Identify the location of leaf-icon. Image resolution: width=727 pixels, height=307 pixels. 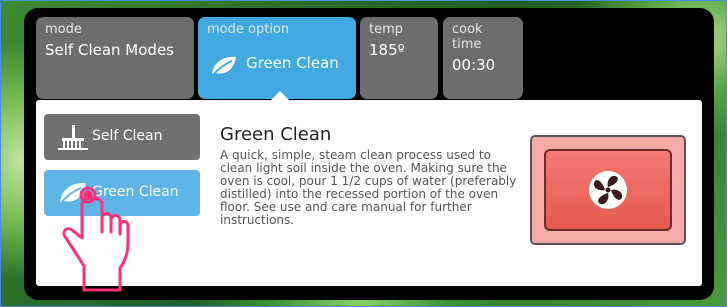
(224, 66).